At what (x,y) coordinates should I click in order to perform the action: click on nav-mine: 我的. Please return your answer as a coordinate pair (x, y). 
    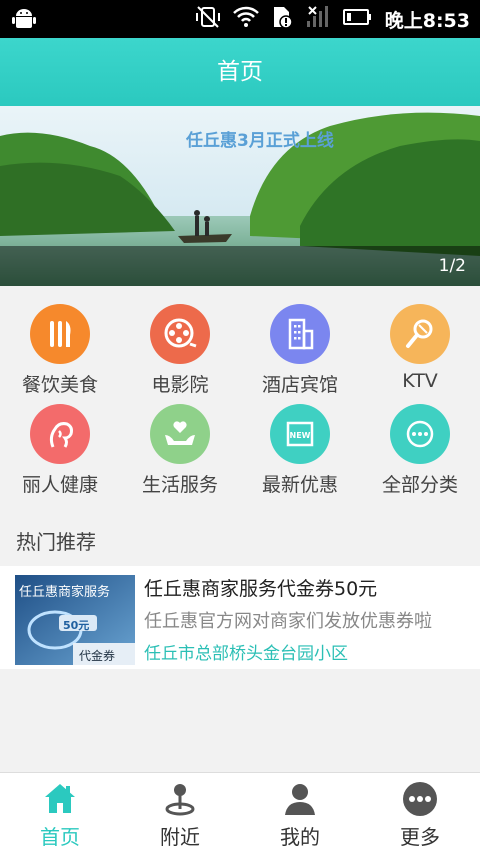
    Looking at the image, I should click on (300, 813).